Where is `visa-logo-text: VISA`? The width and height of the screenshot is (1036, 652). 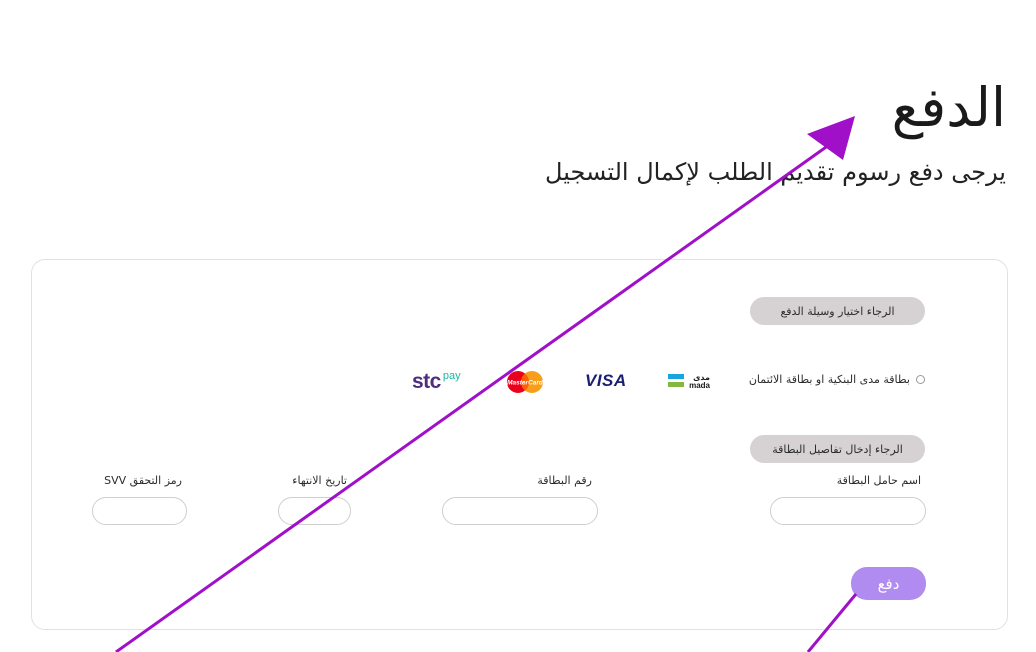 visa-logo-text: VISA is located at coordinates (606, 380).